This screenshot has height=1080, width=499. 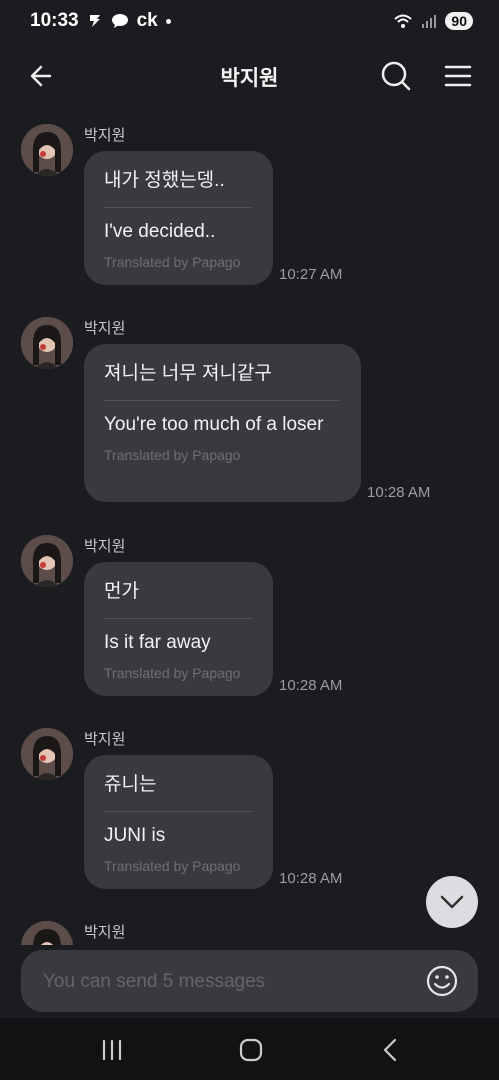 What do you see at coordinates (147, 20) in the screenshot?
I see `status-carrier-text: ck` at bounding box center [147, 20].